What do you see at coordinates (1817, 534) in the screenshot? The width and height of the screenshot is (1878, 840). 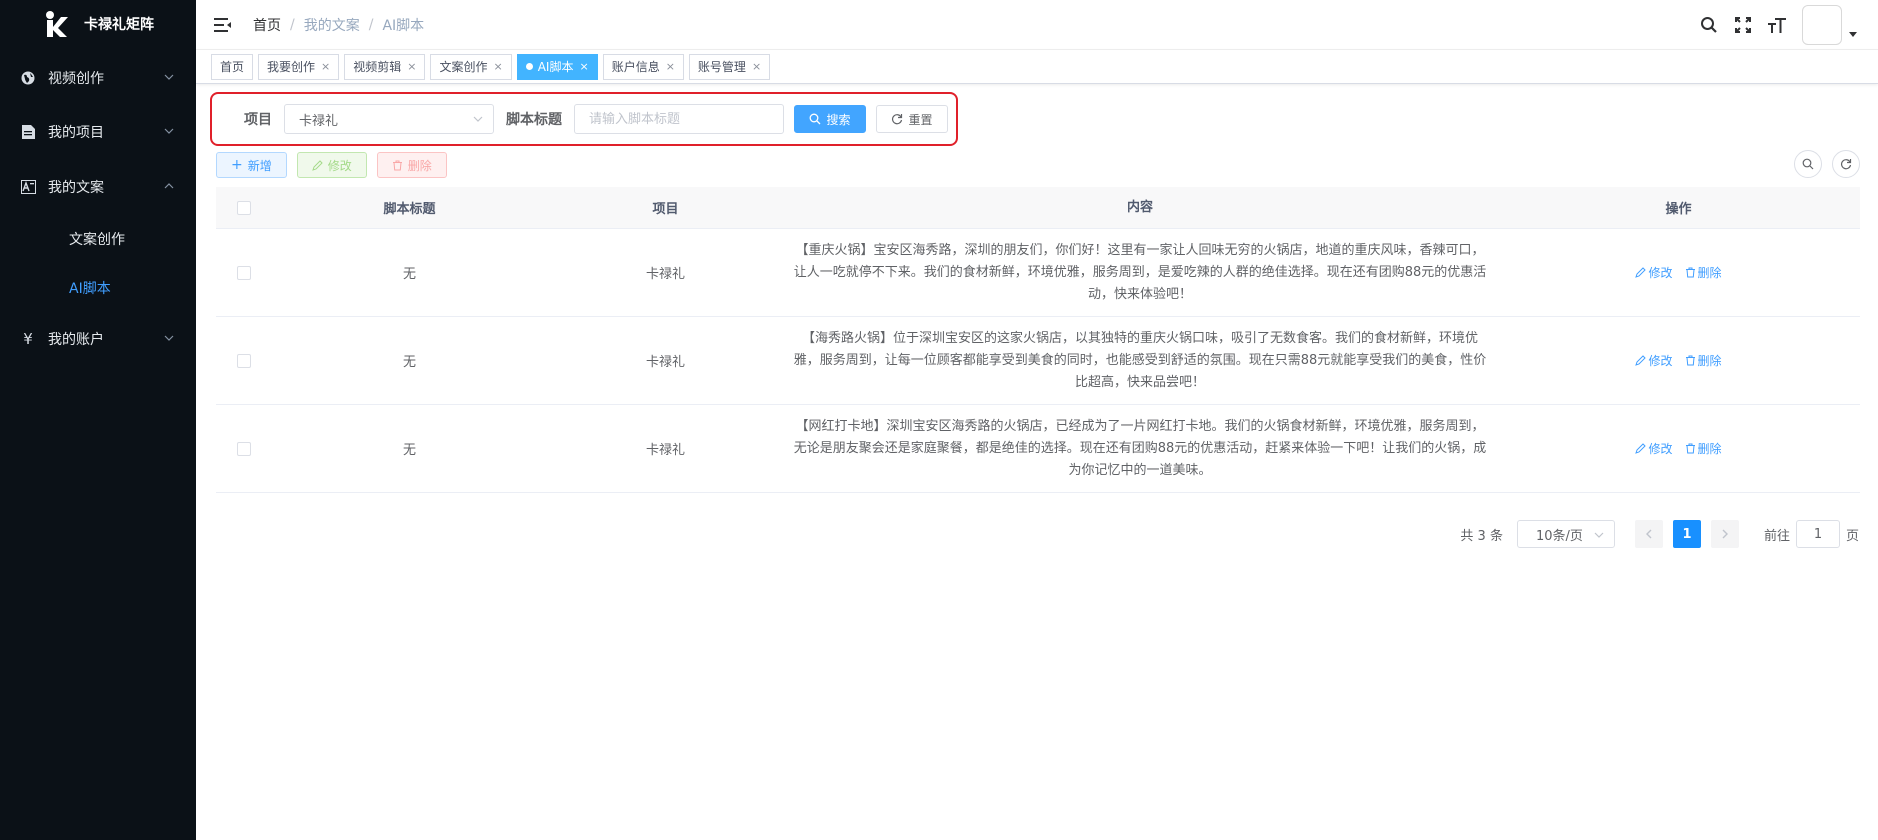 I see `goto-page-input` at bounding box center [1817, 534].